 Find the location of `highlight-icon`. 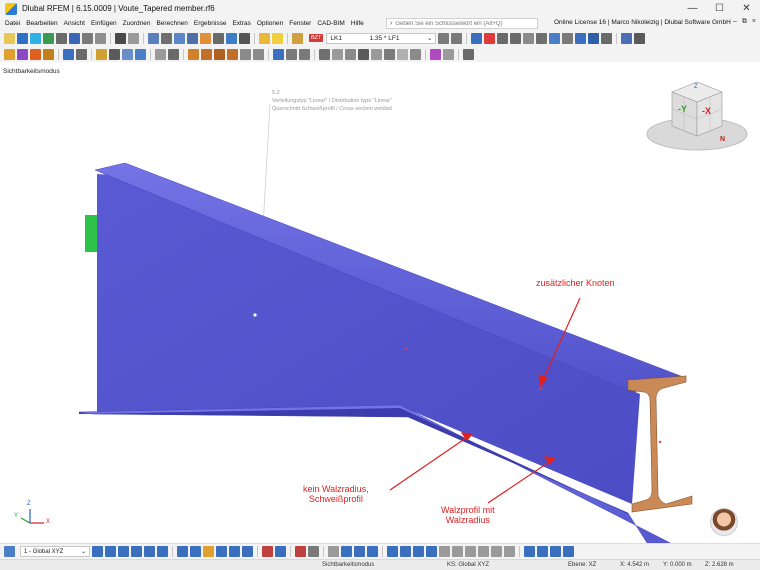

highlight-icon is located at coordinates (277, 38).